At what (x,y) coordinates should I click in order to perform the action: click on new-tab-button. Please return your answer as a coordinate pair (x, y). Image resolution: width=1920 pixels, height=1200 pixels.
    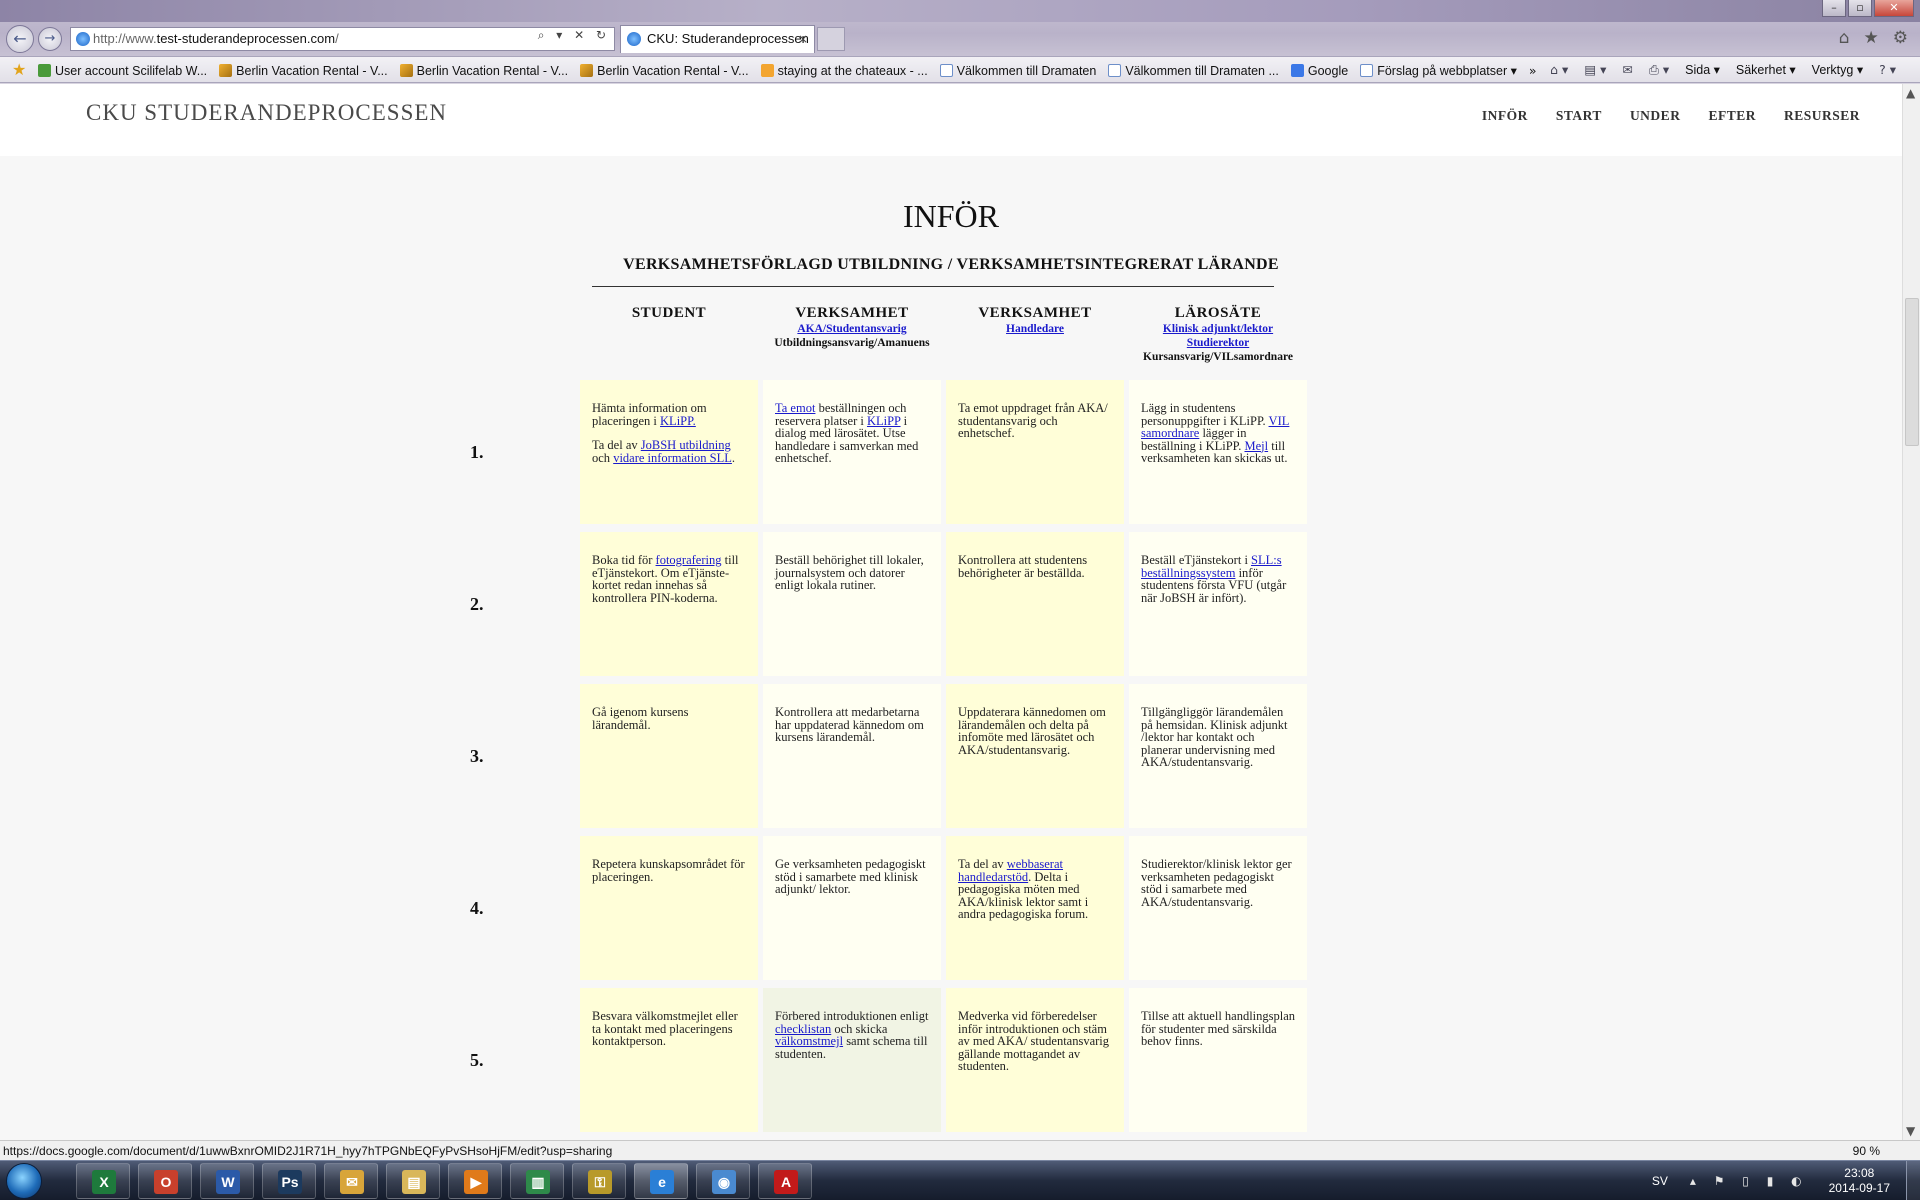
    Looking at the image, I should click on (831, 39).